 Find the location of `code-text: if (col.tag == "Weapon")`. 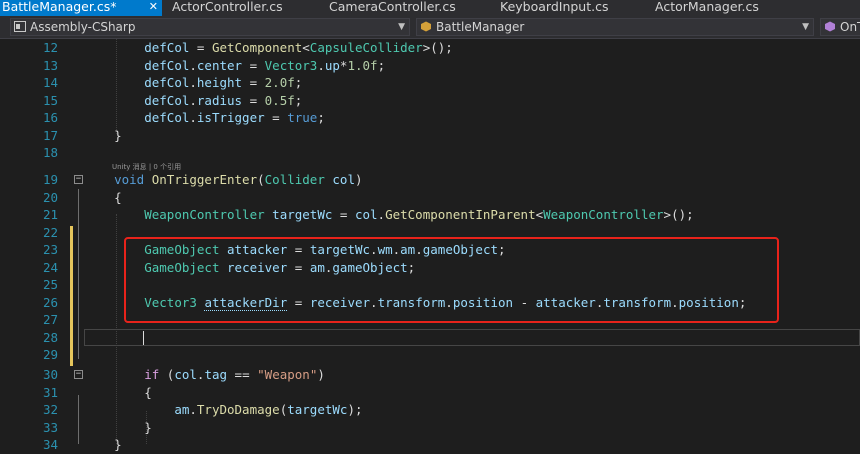

code-text: if (col.tag == "Weapon") is located at coordinates (234, 374).